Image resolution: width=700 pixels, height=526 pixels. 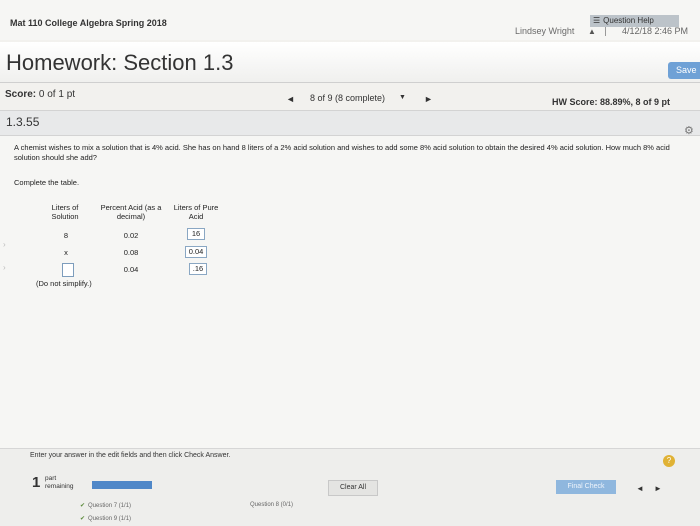 I want to click on question-status-7: ✔ Question 7 (1/1), so click(x=105, y=505).